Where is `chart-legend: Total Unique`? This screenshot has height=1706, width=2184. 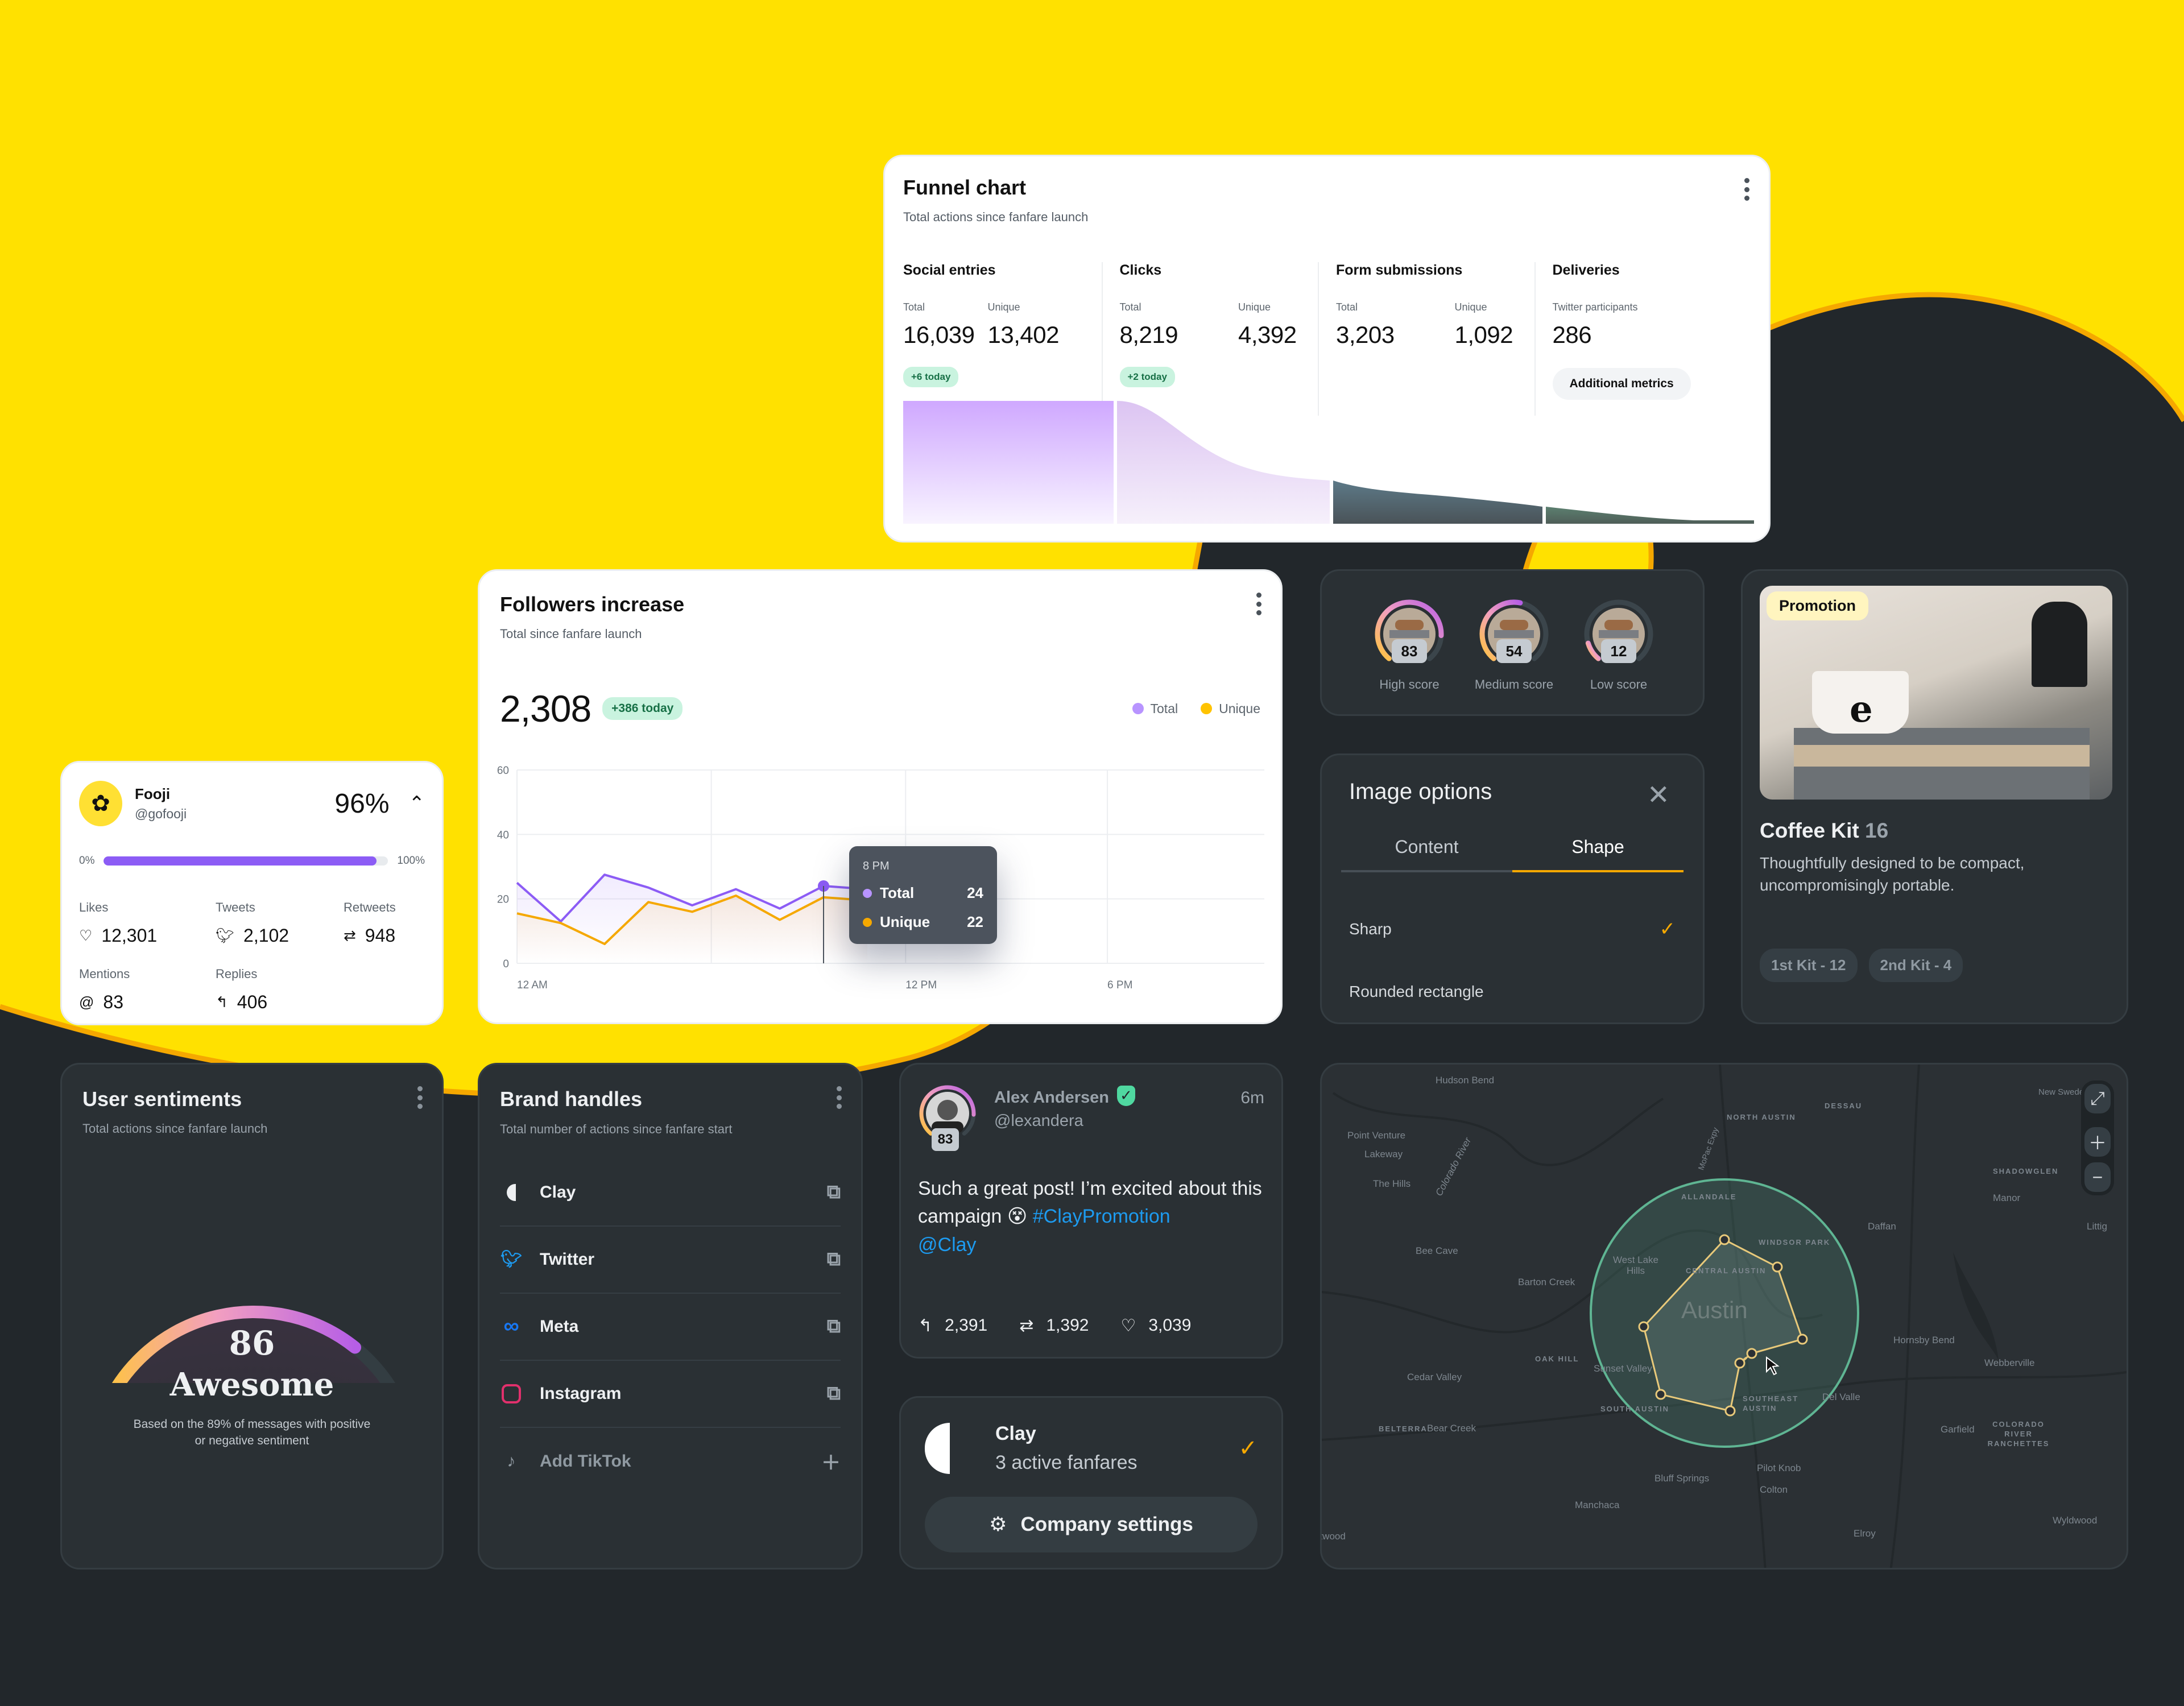
chart-legend: Total Unique is located at coordinates (1196, 709).